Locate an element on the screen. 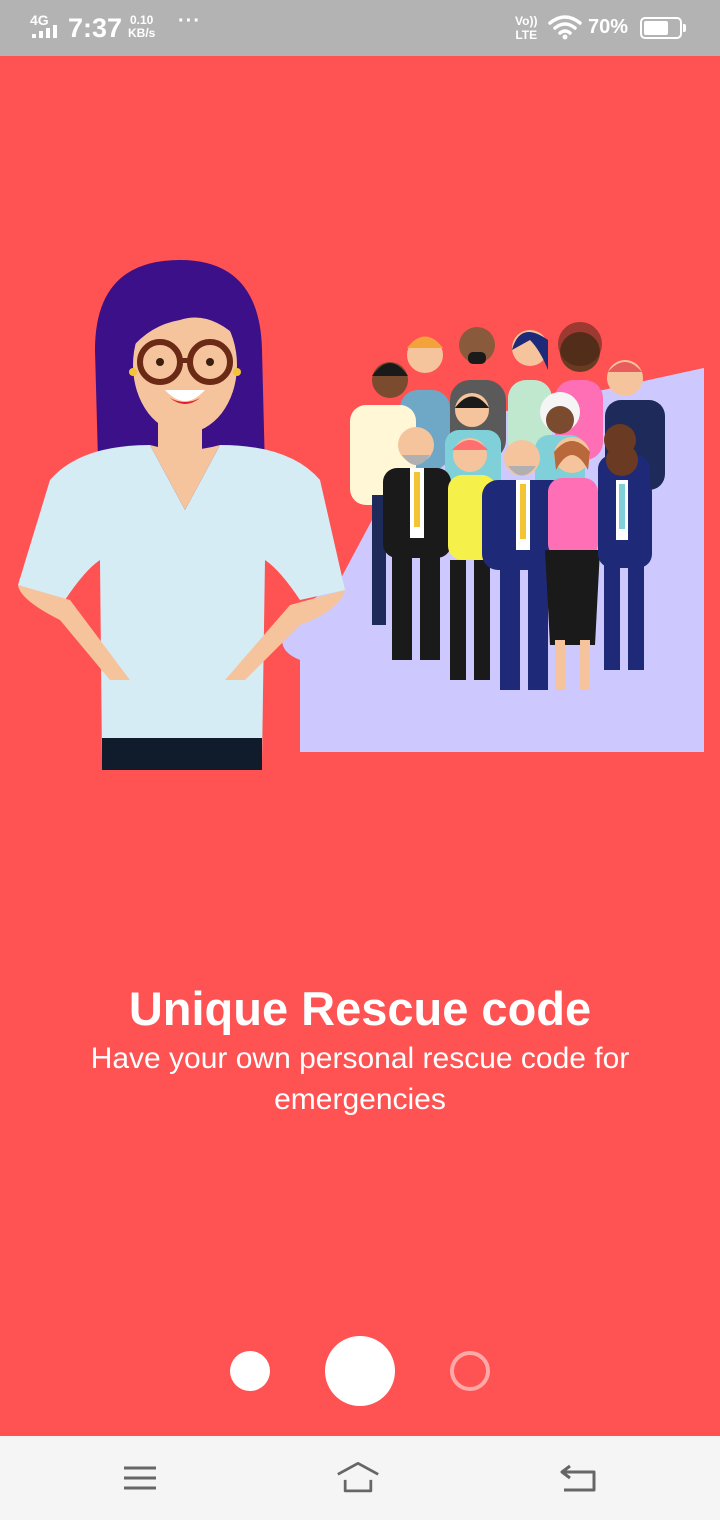  battery-icon is located at coordinates (663, 28).